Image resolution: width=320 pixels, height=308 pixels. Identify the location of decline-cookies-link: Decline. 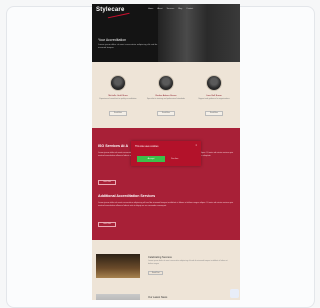
(174, 159).